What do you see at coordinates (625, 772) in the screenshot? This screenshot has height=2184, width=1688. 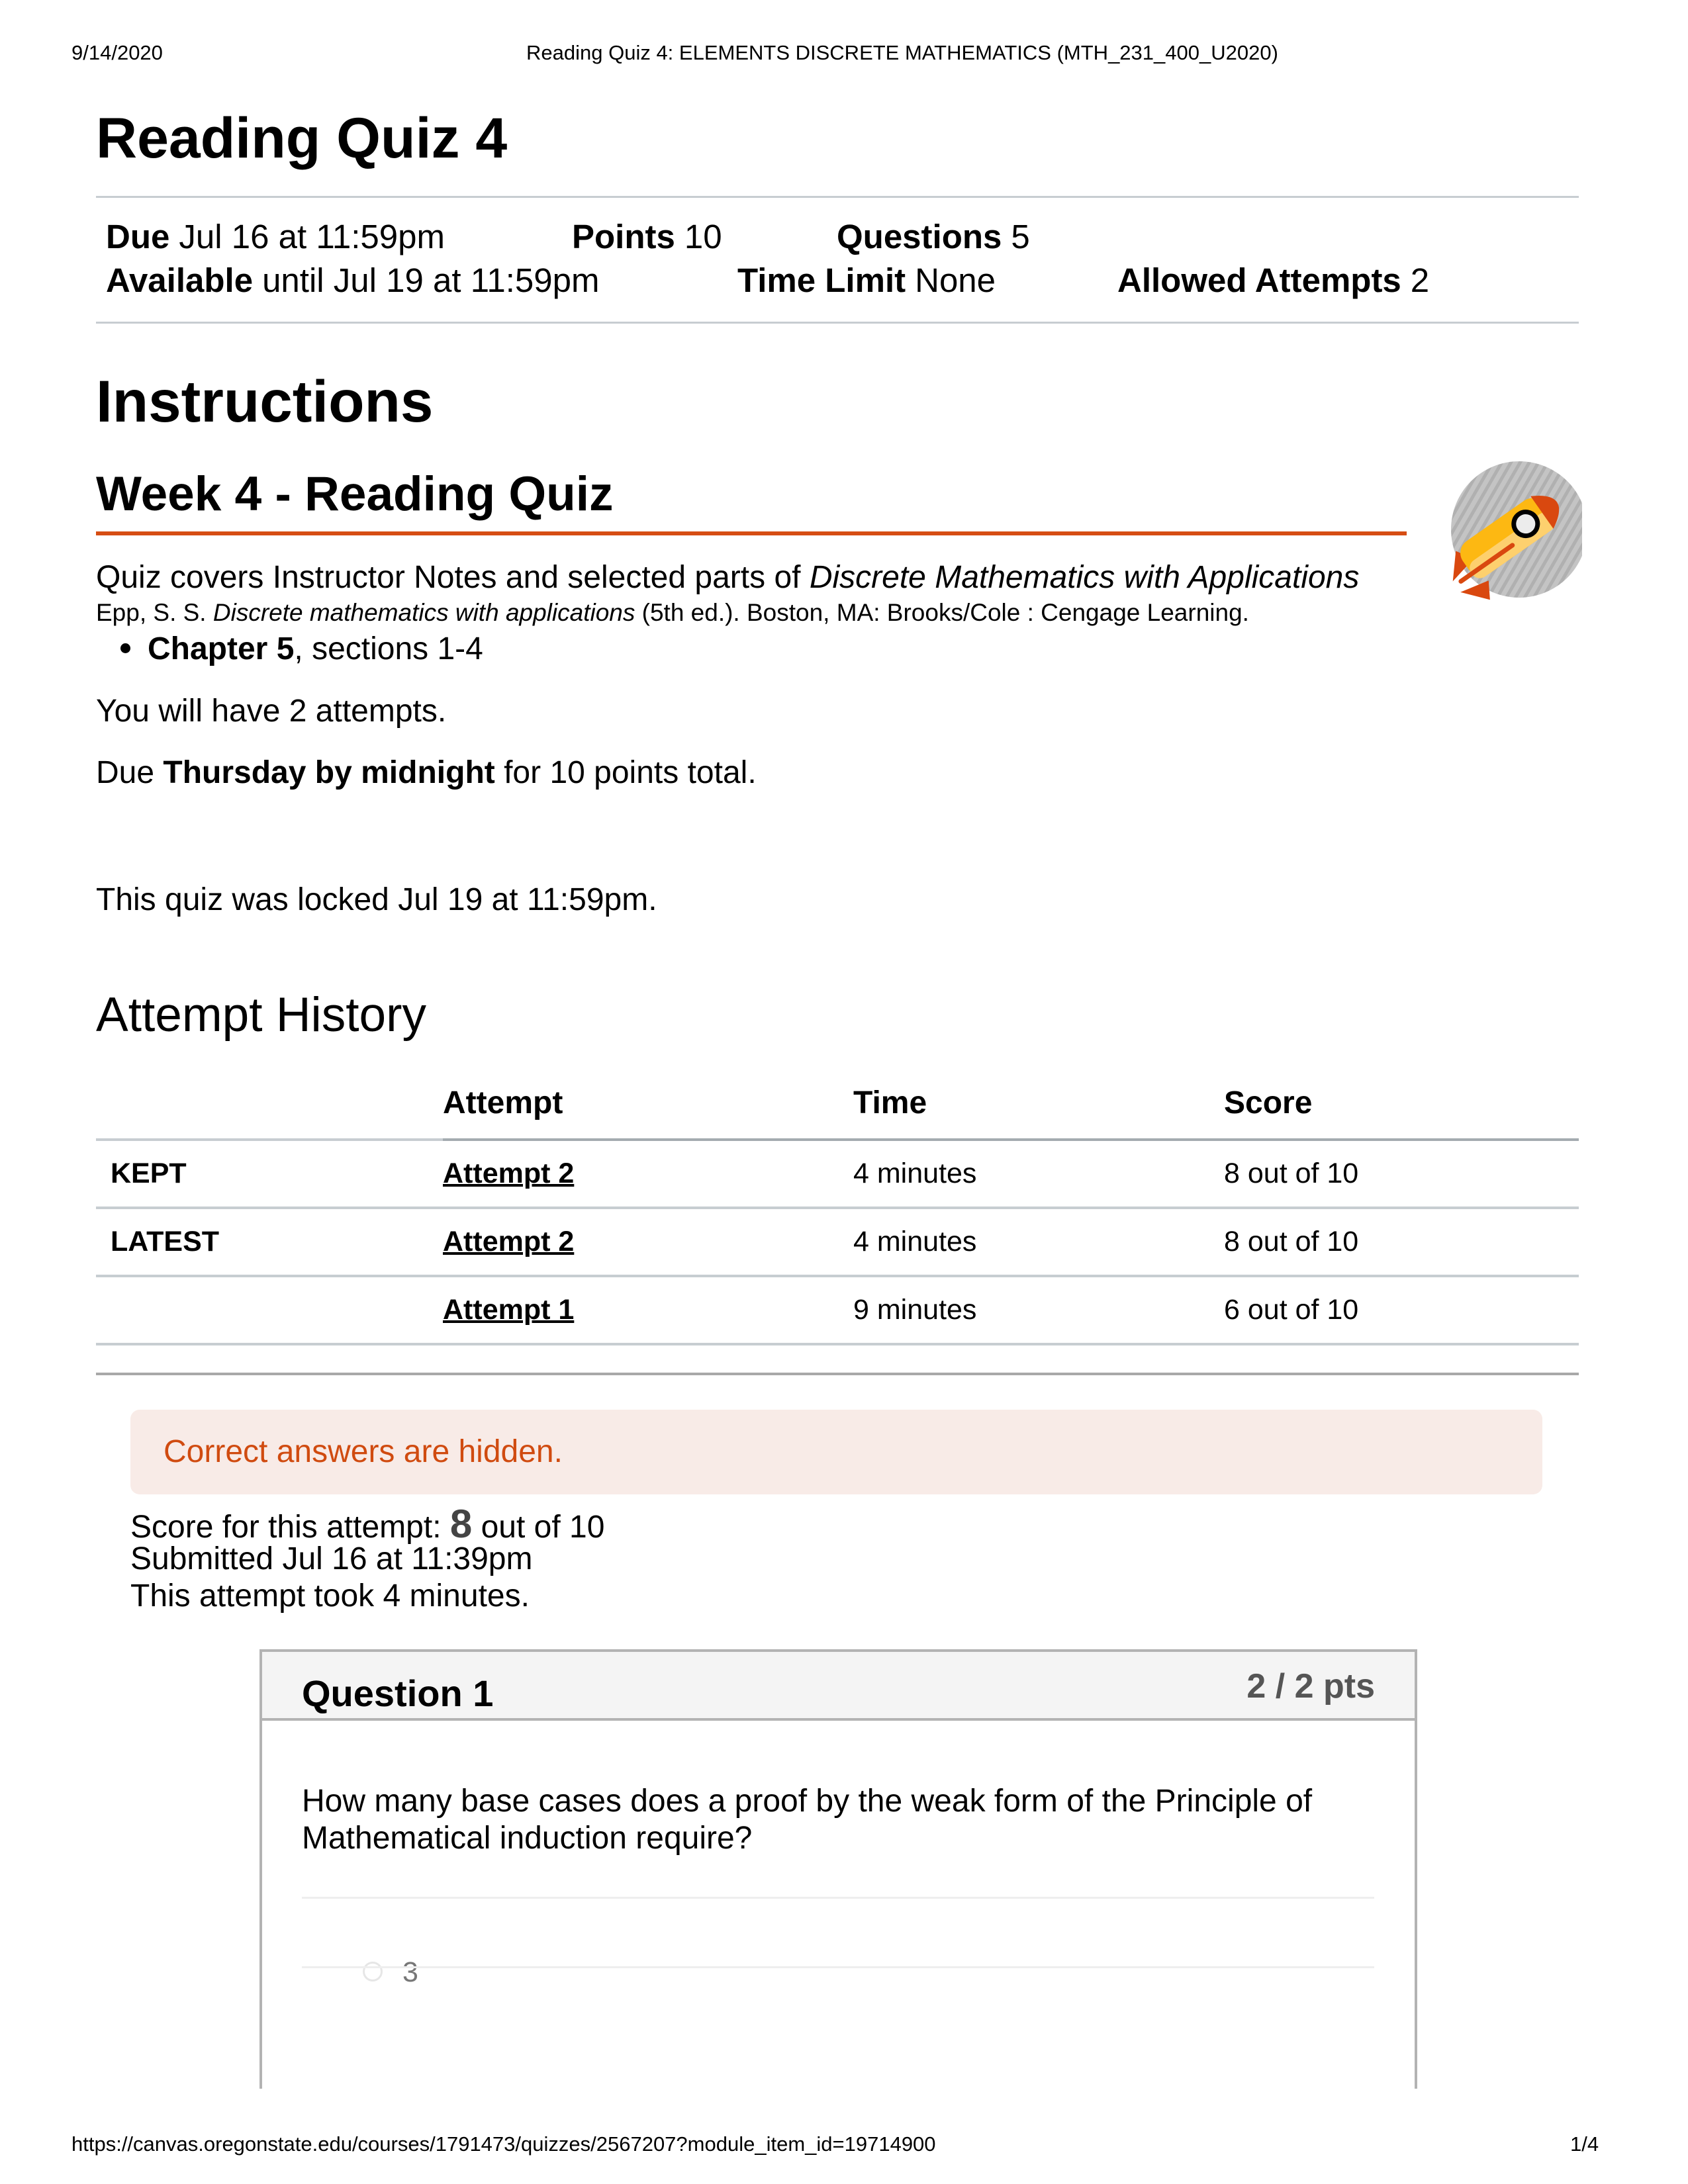 I see `due-suffix: for 10 points total.` at bounding box center [625, 772].